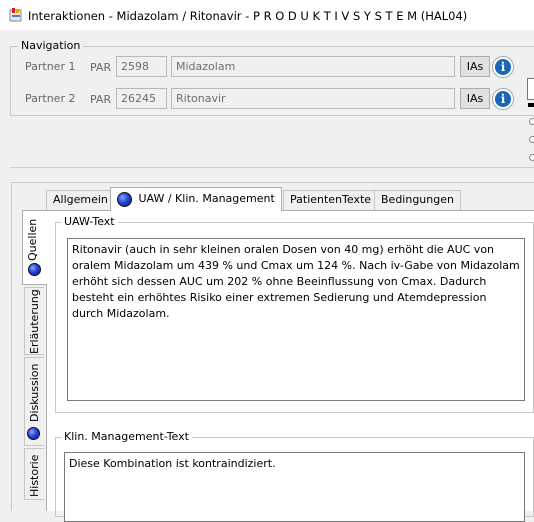 The height and width of the screenshot is (522, 534). Describe the element at coordinates (141, 66) in the screenshot. I see `partner-1-id-field: 2598` at that location.